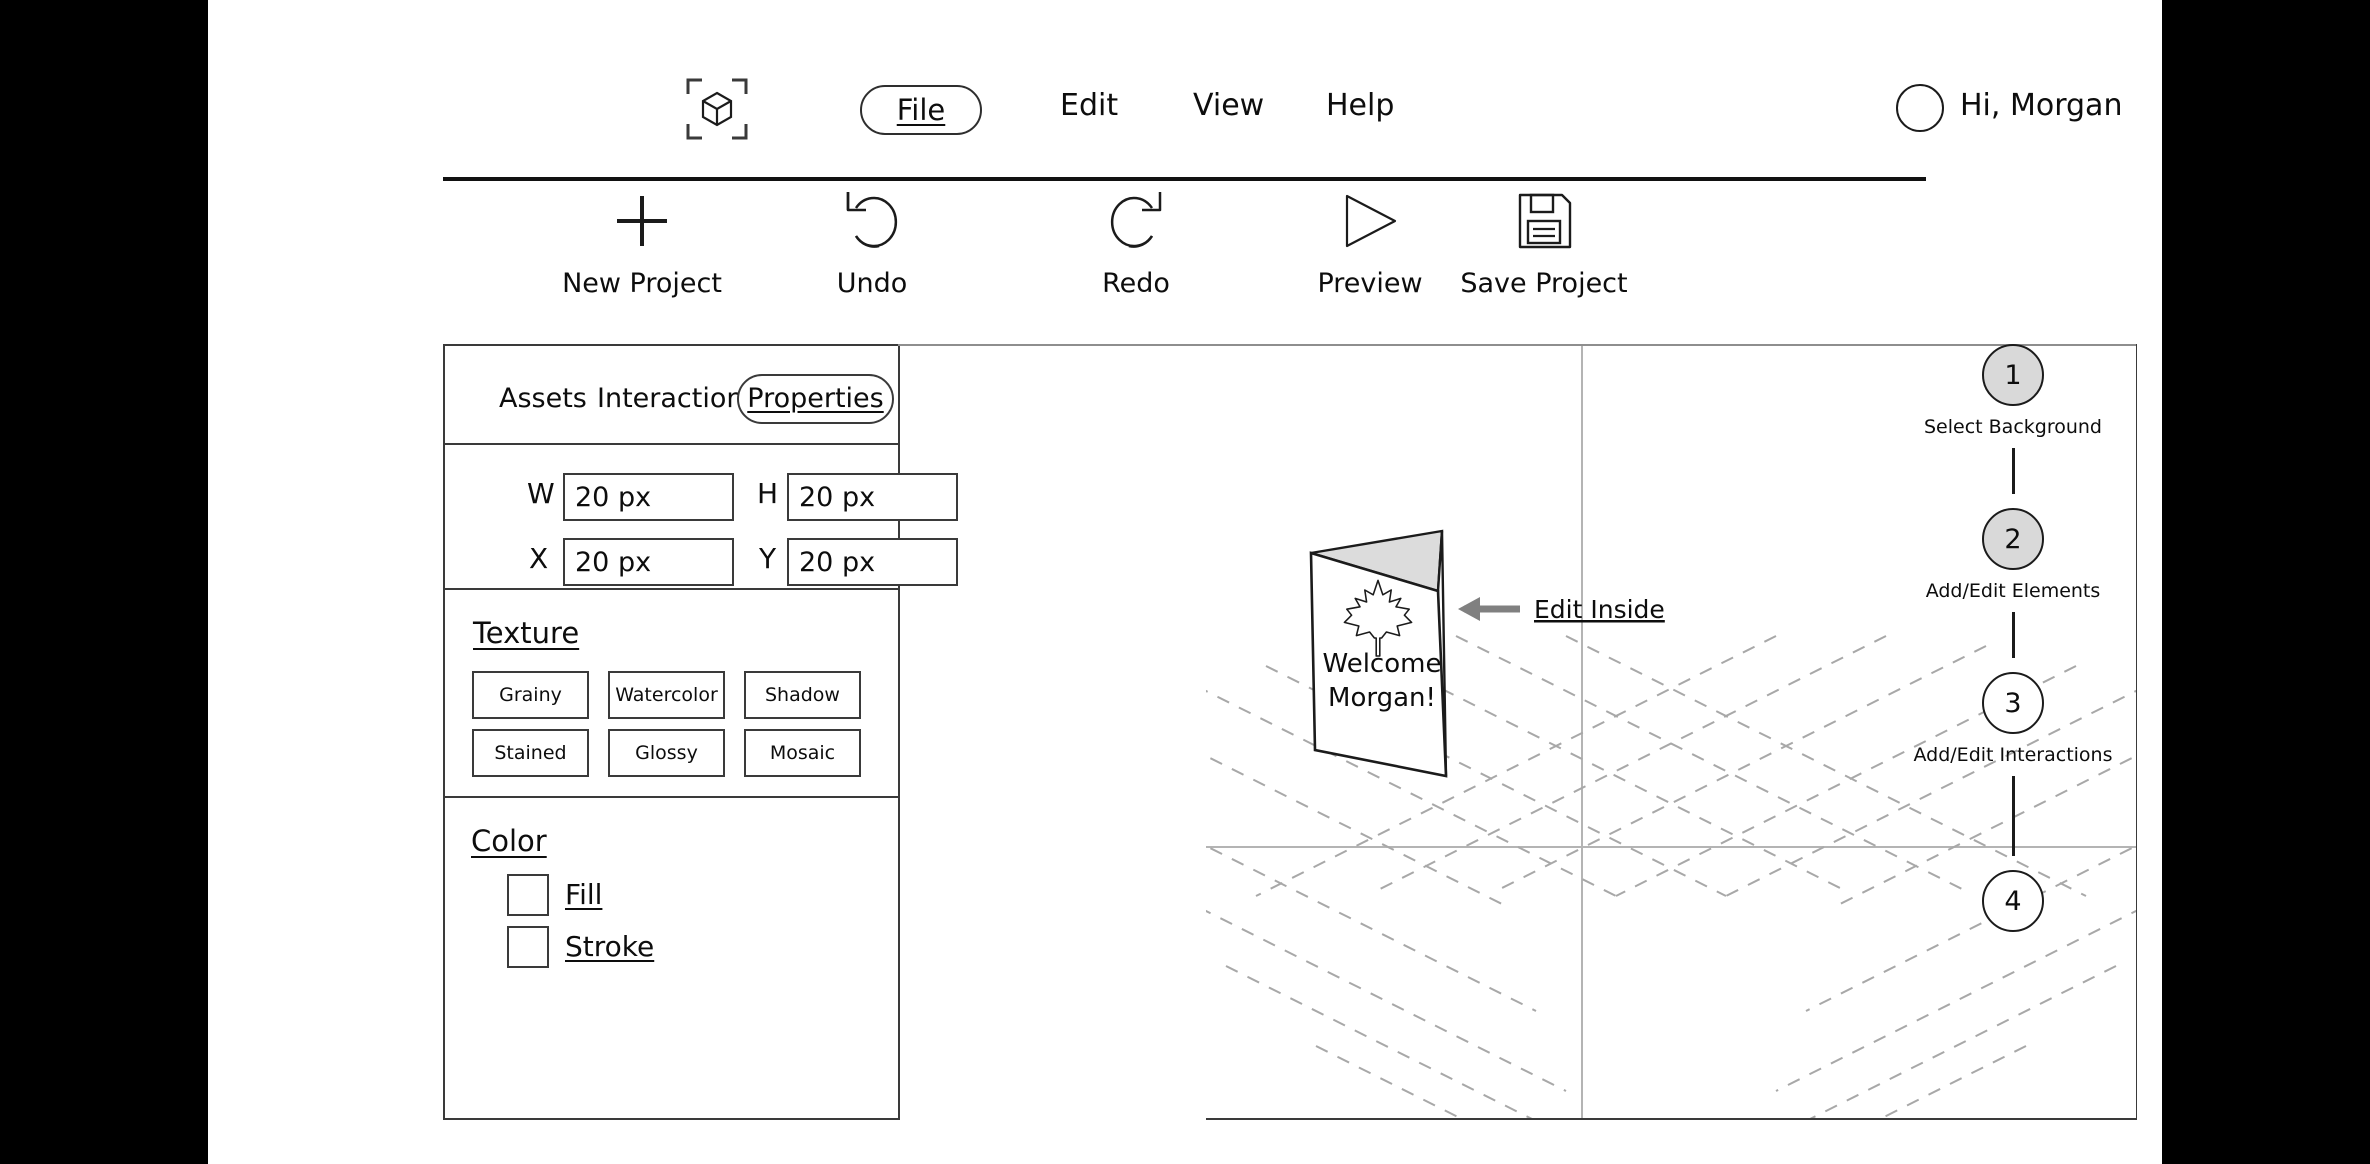  Describe the element at coordinates (1599, 609) in the screenshot. I see `edit-inside-label: Edit Inside` at that location.